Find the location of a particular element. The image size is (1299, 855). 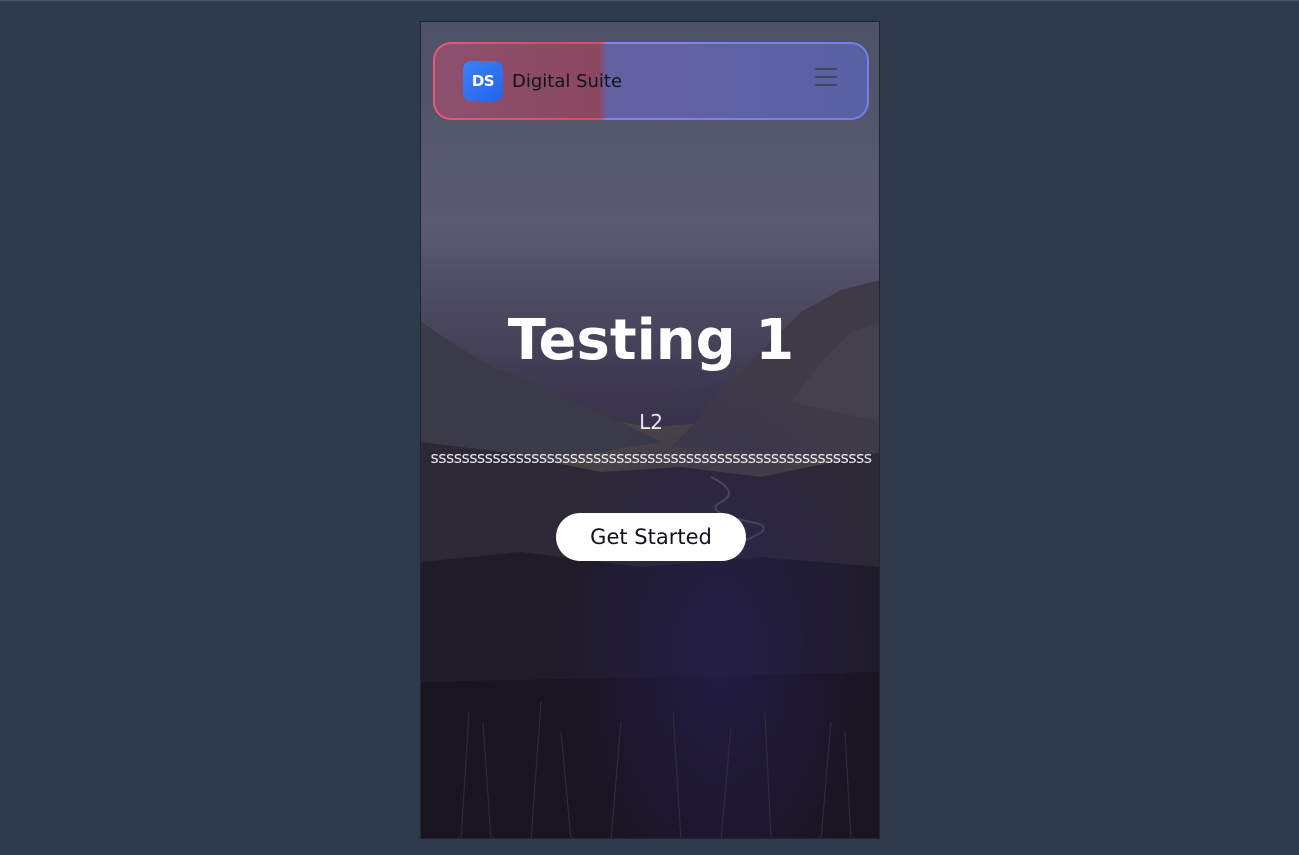

window-top-border is located at coordinates (649, 0).